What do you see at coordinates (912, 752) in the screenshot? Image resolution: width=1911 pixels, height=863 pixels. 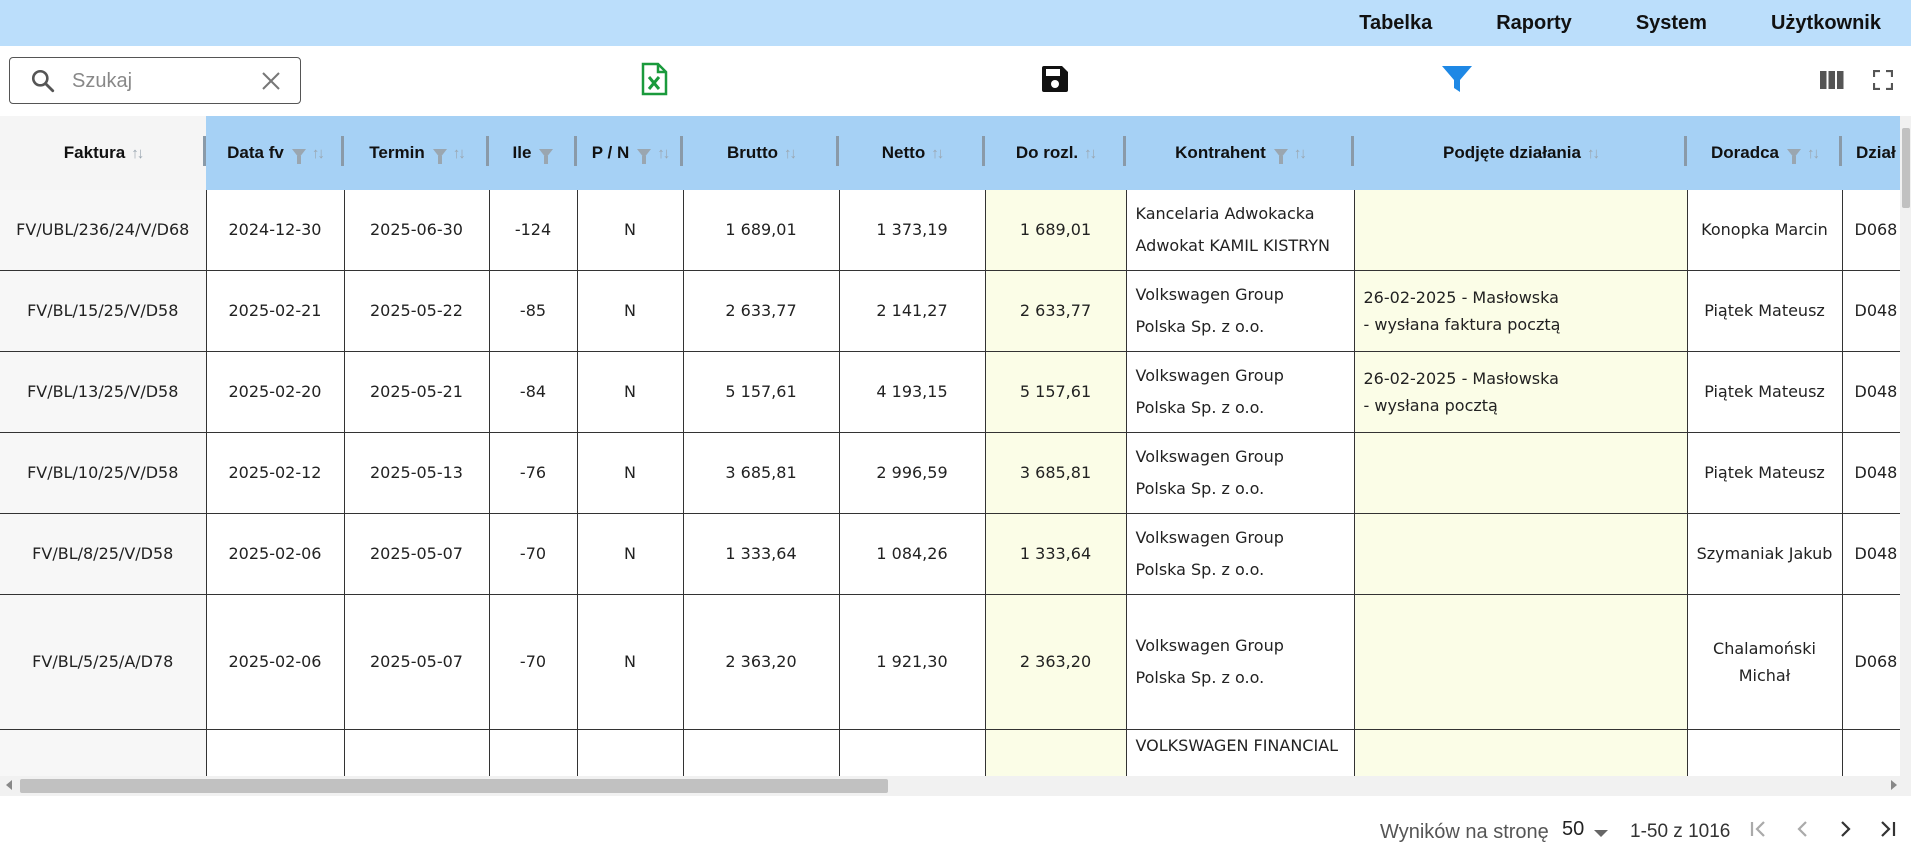 I see `table-cell-netto` at bounding box center [912, 752].